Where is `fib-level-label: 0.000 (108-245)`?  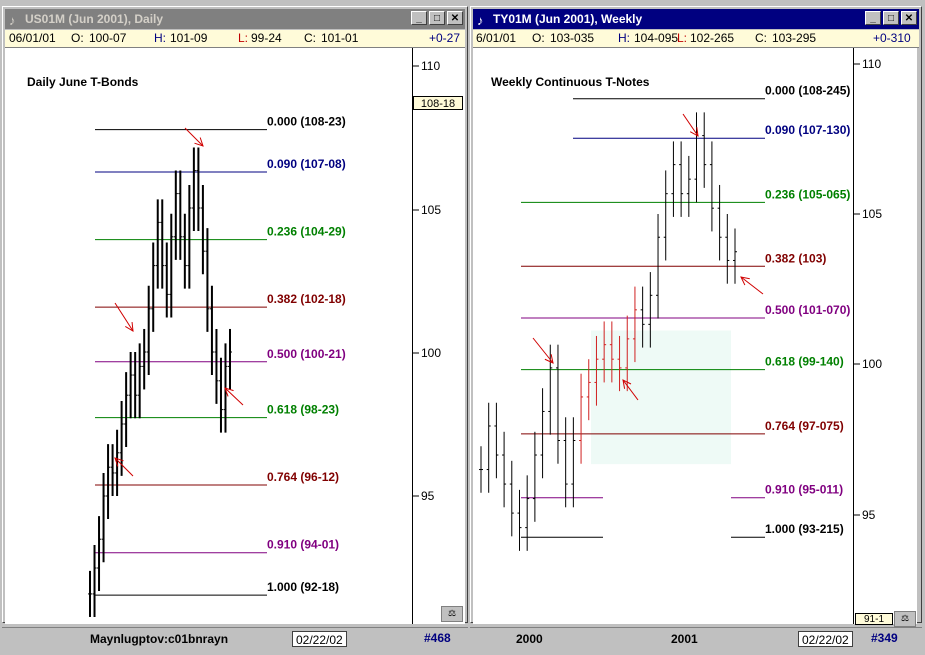
fib-level-label: 0.000 (108-245) is located at coordinates (807, 91).